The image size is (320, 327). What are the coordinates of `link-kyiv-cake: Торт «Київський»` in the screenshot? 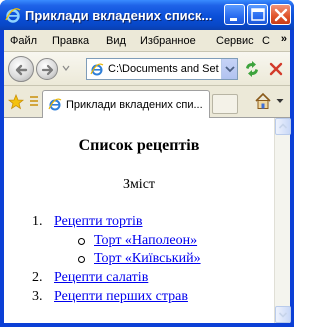 It's located at (147, 258).